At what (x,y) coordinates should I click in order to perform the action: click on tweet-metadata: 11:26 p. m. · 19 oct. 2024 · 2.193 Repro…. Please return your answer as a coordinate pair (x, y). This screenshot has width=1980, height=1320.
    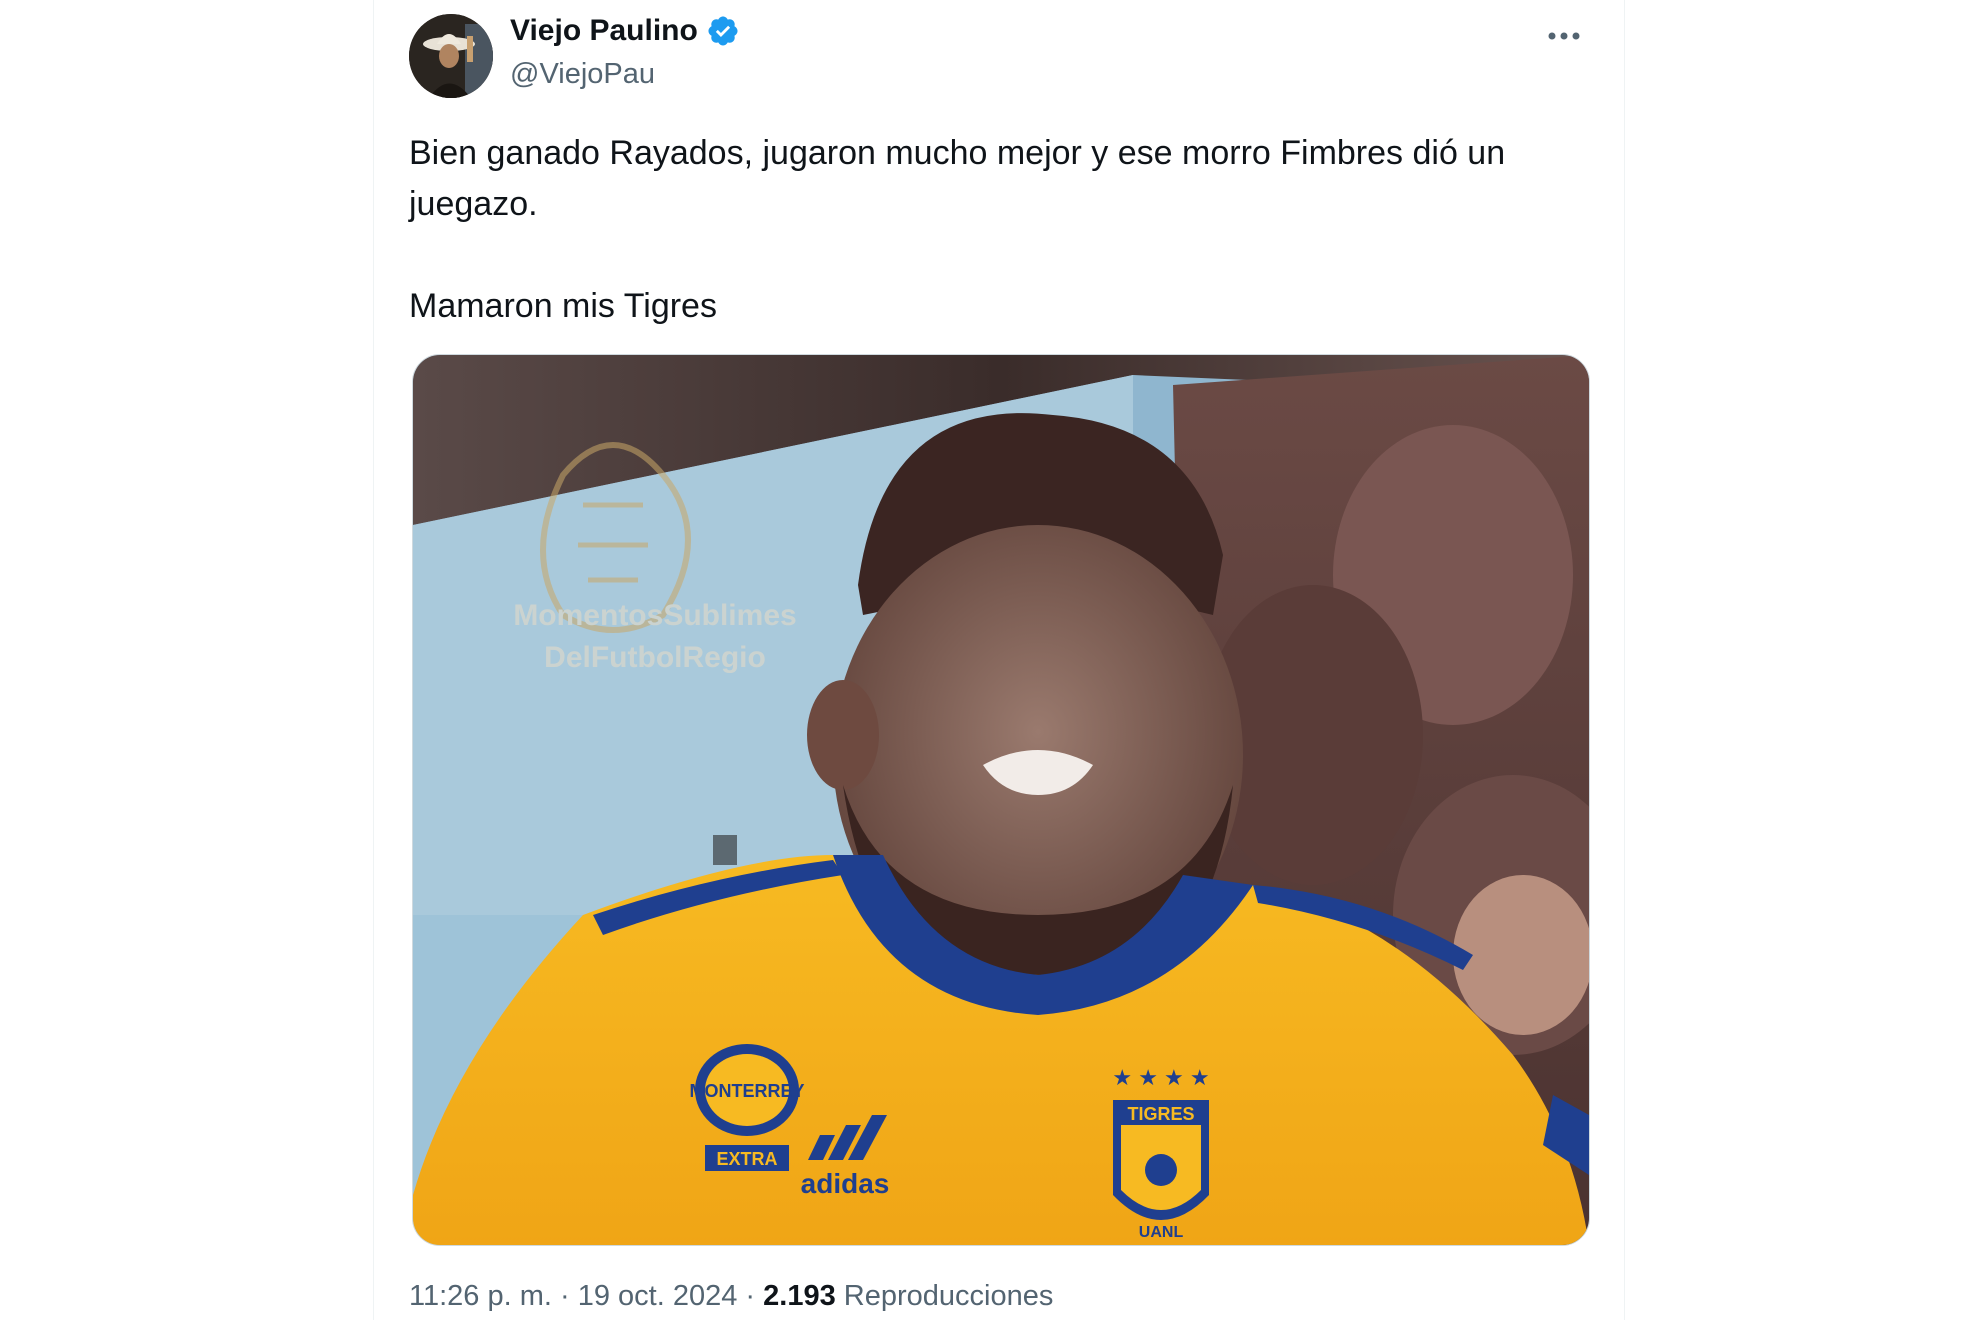
    Looking at the image, I should click on (731, 1296).